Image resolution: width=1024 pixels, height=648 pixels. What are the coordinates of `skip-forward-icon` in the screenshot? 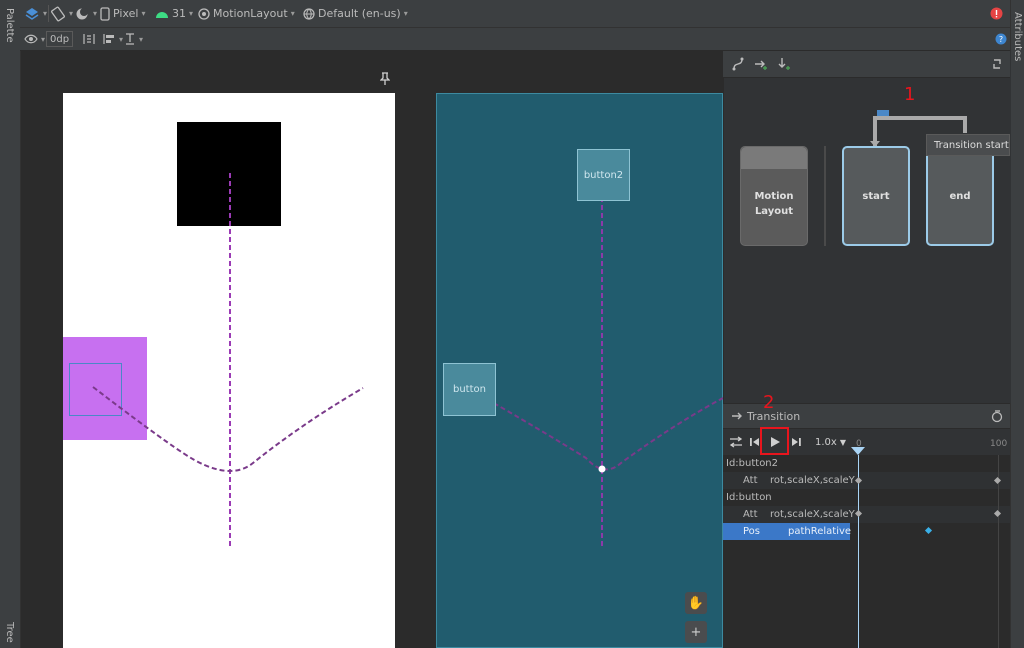 It's located at (796, 442).